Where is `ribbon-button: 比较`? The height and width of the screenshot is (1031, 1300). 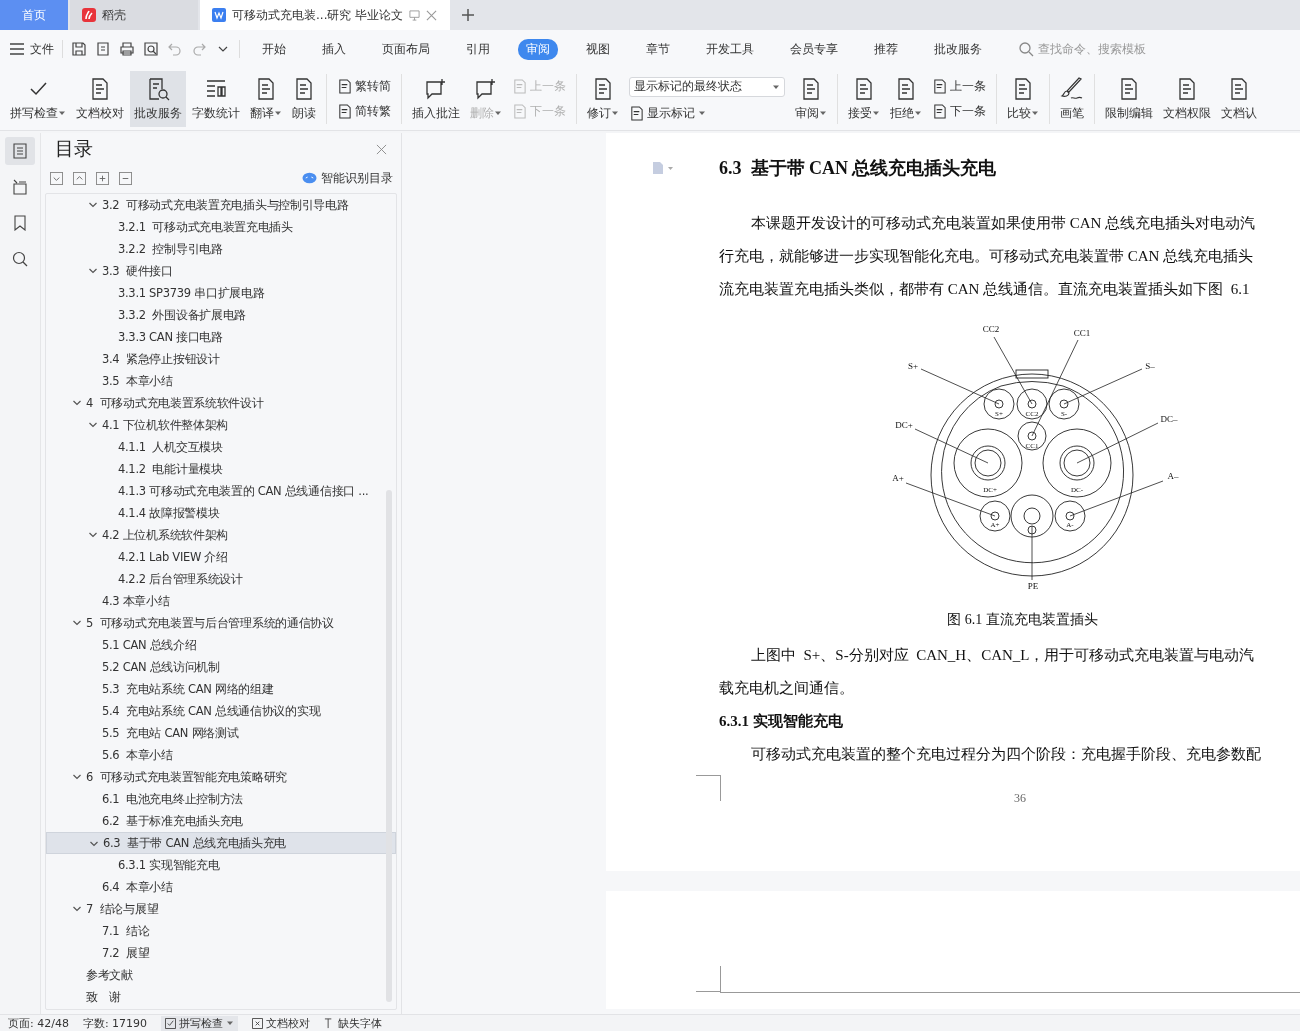
ribbon-button: 比较 is located at coordinates (1023, 99).